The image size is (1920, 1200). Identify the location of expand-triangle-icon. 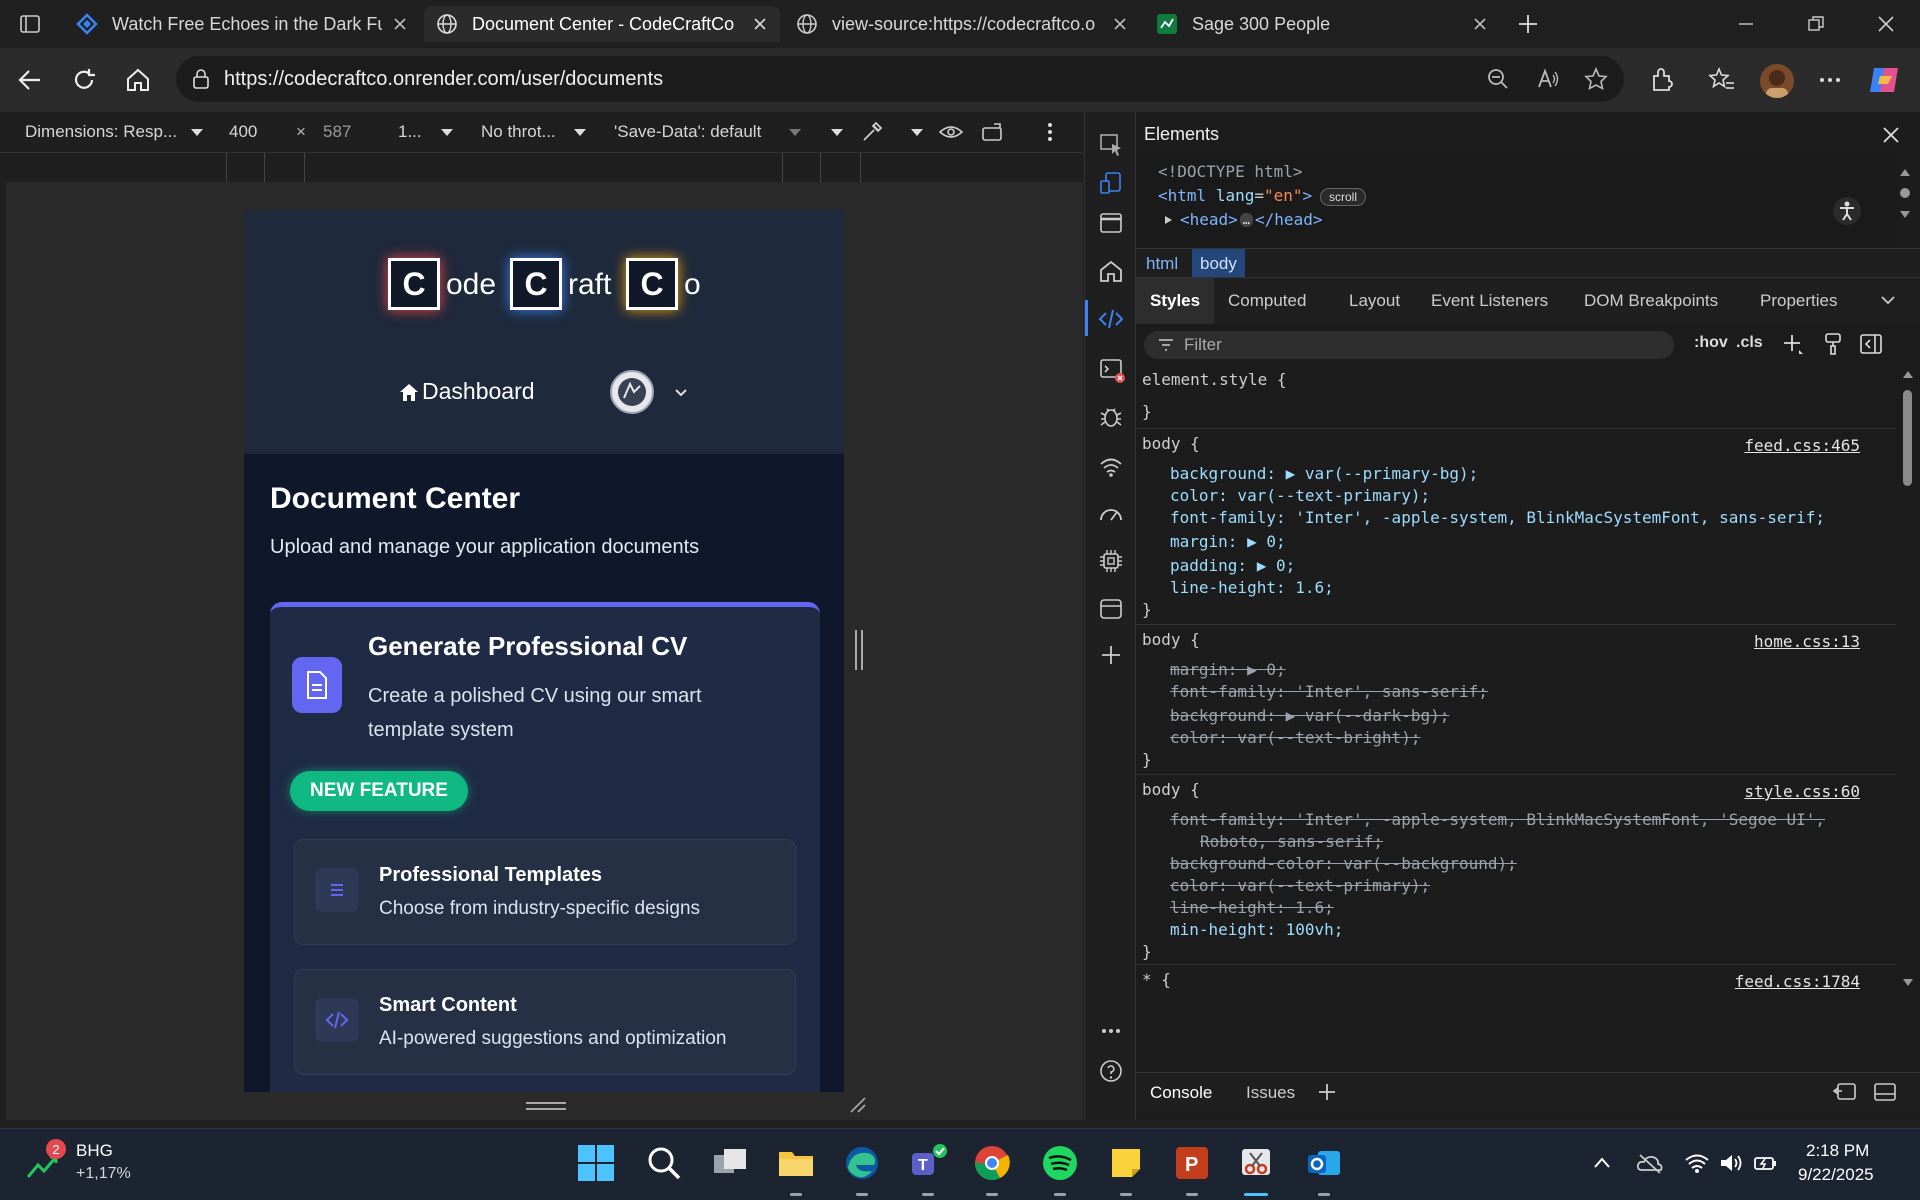
(1168, 220).